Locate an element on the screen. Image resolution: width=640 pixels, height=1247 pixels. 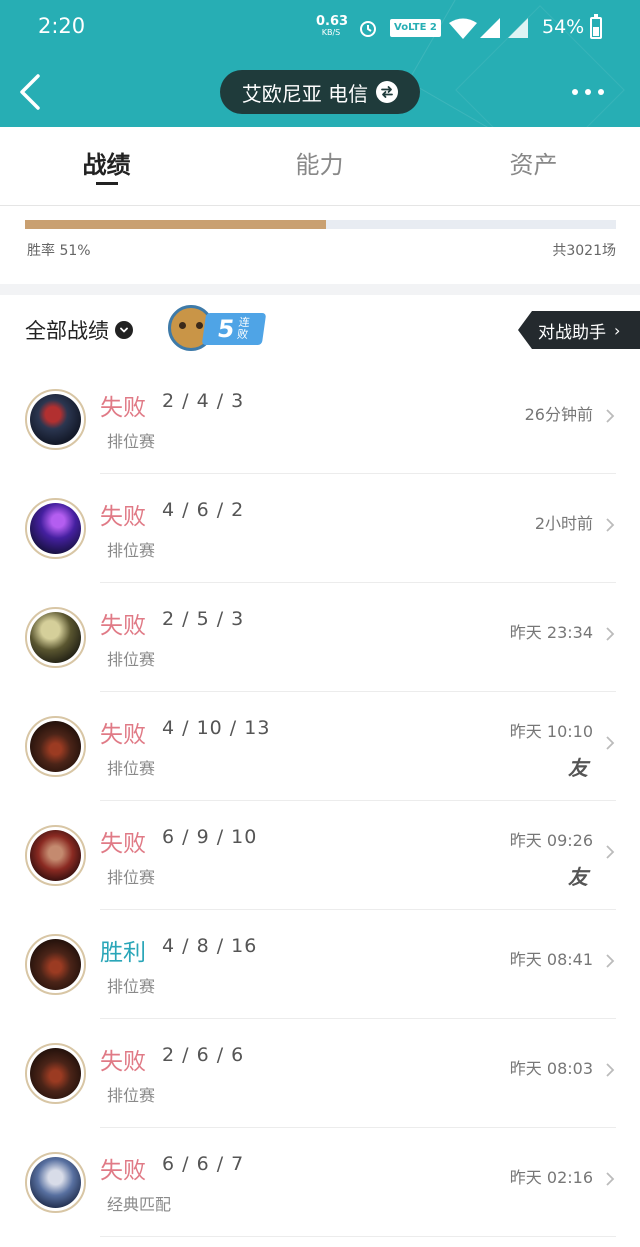
wifi-icon is located at coordinates (463, 28).